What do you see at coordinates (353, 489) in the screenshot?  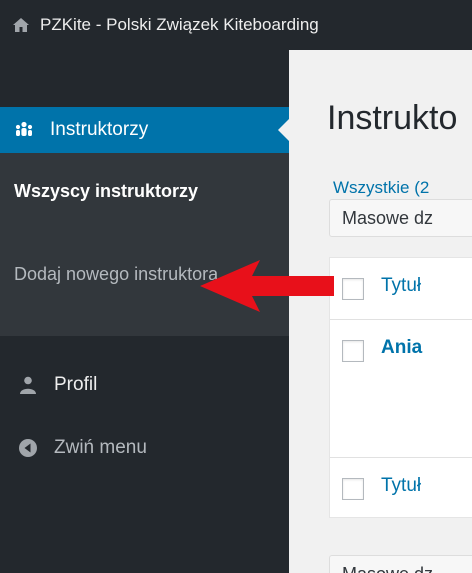 I see `select-all-checkbox-footer` at bounding box center [353, 489].